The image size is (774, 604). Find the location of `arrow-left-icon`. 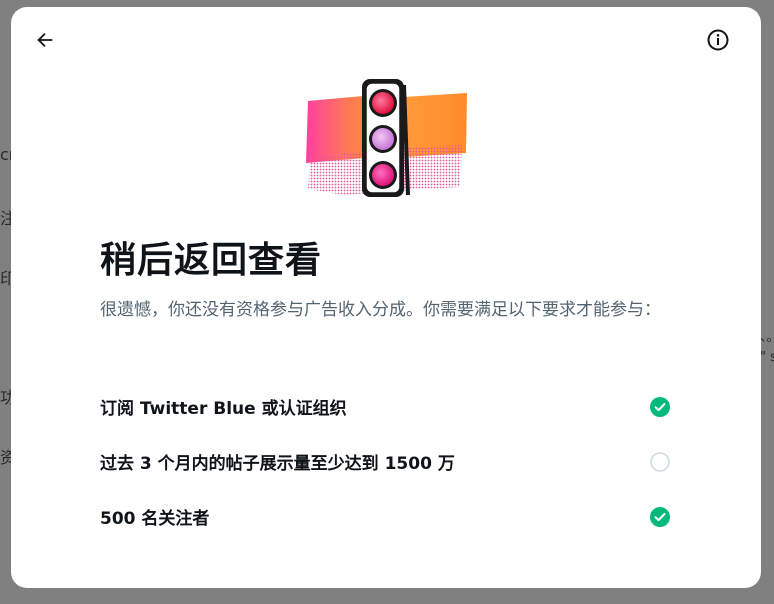

arrow-left-icon is located at coordinates (45, 40).